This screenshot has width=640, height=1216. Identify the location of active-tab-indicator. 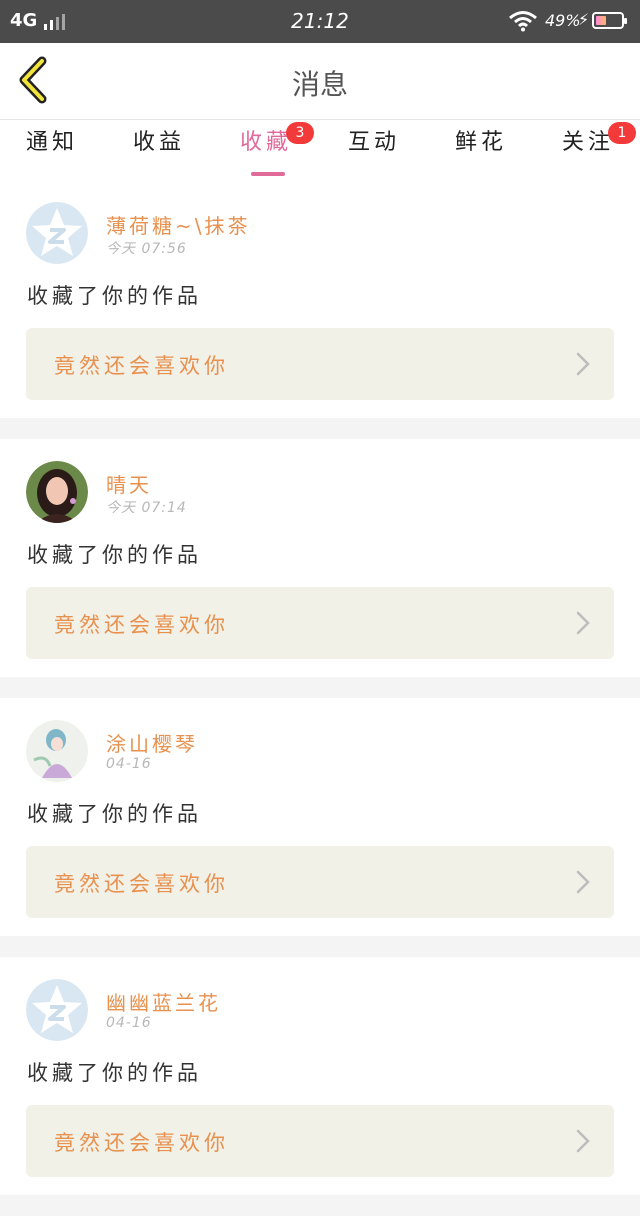
(268, 174).